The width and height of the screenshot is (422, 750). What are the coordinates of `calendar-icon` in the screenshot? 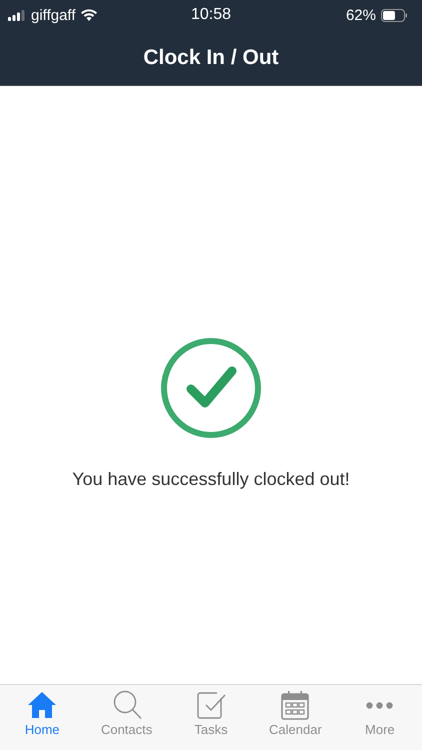 It's located at (295, 705).